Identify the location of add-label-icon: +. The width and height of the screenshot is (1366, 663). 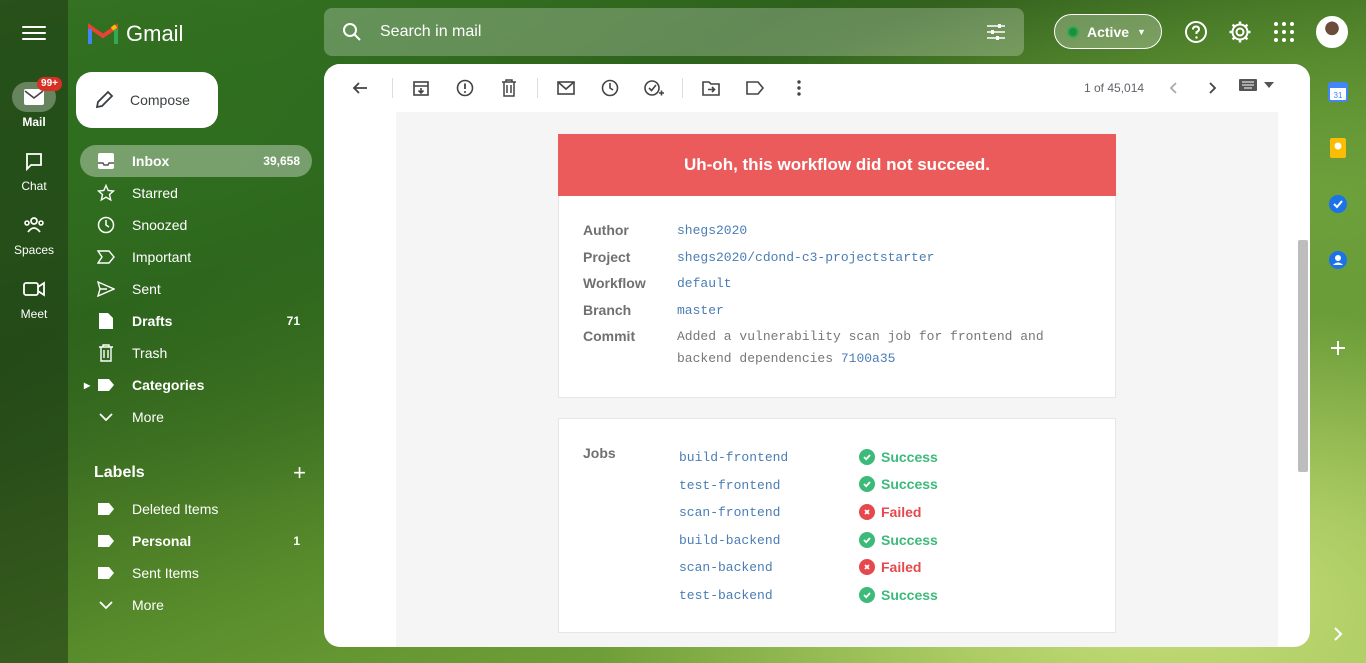
(299, 473).